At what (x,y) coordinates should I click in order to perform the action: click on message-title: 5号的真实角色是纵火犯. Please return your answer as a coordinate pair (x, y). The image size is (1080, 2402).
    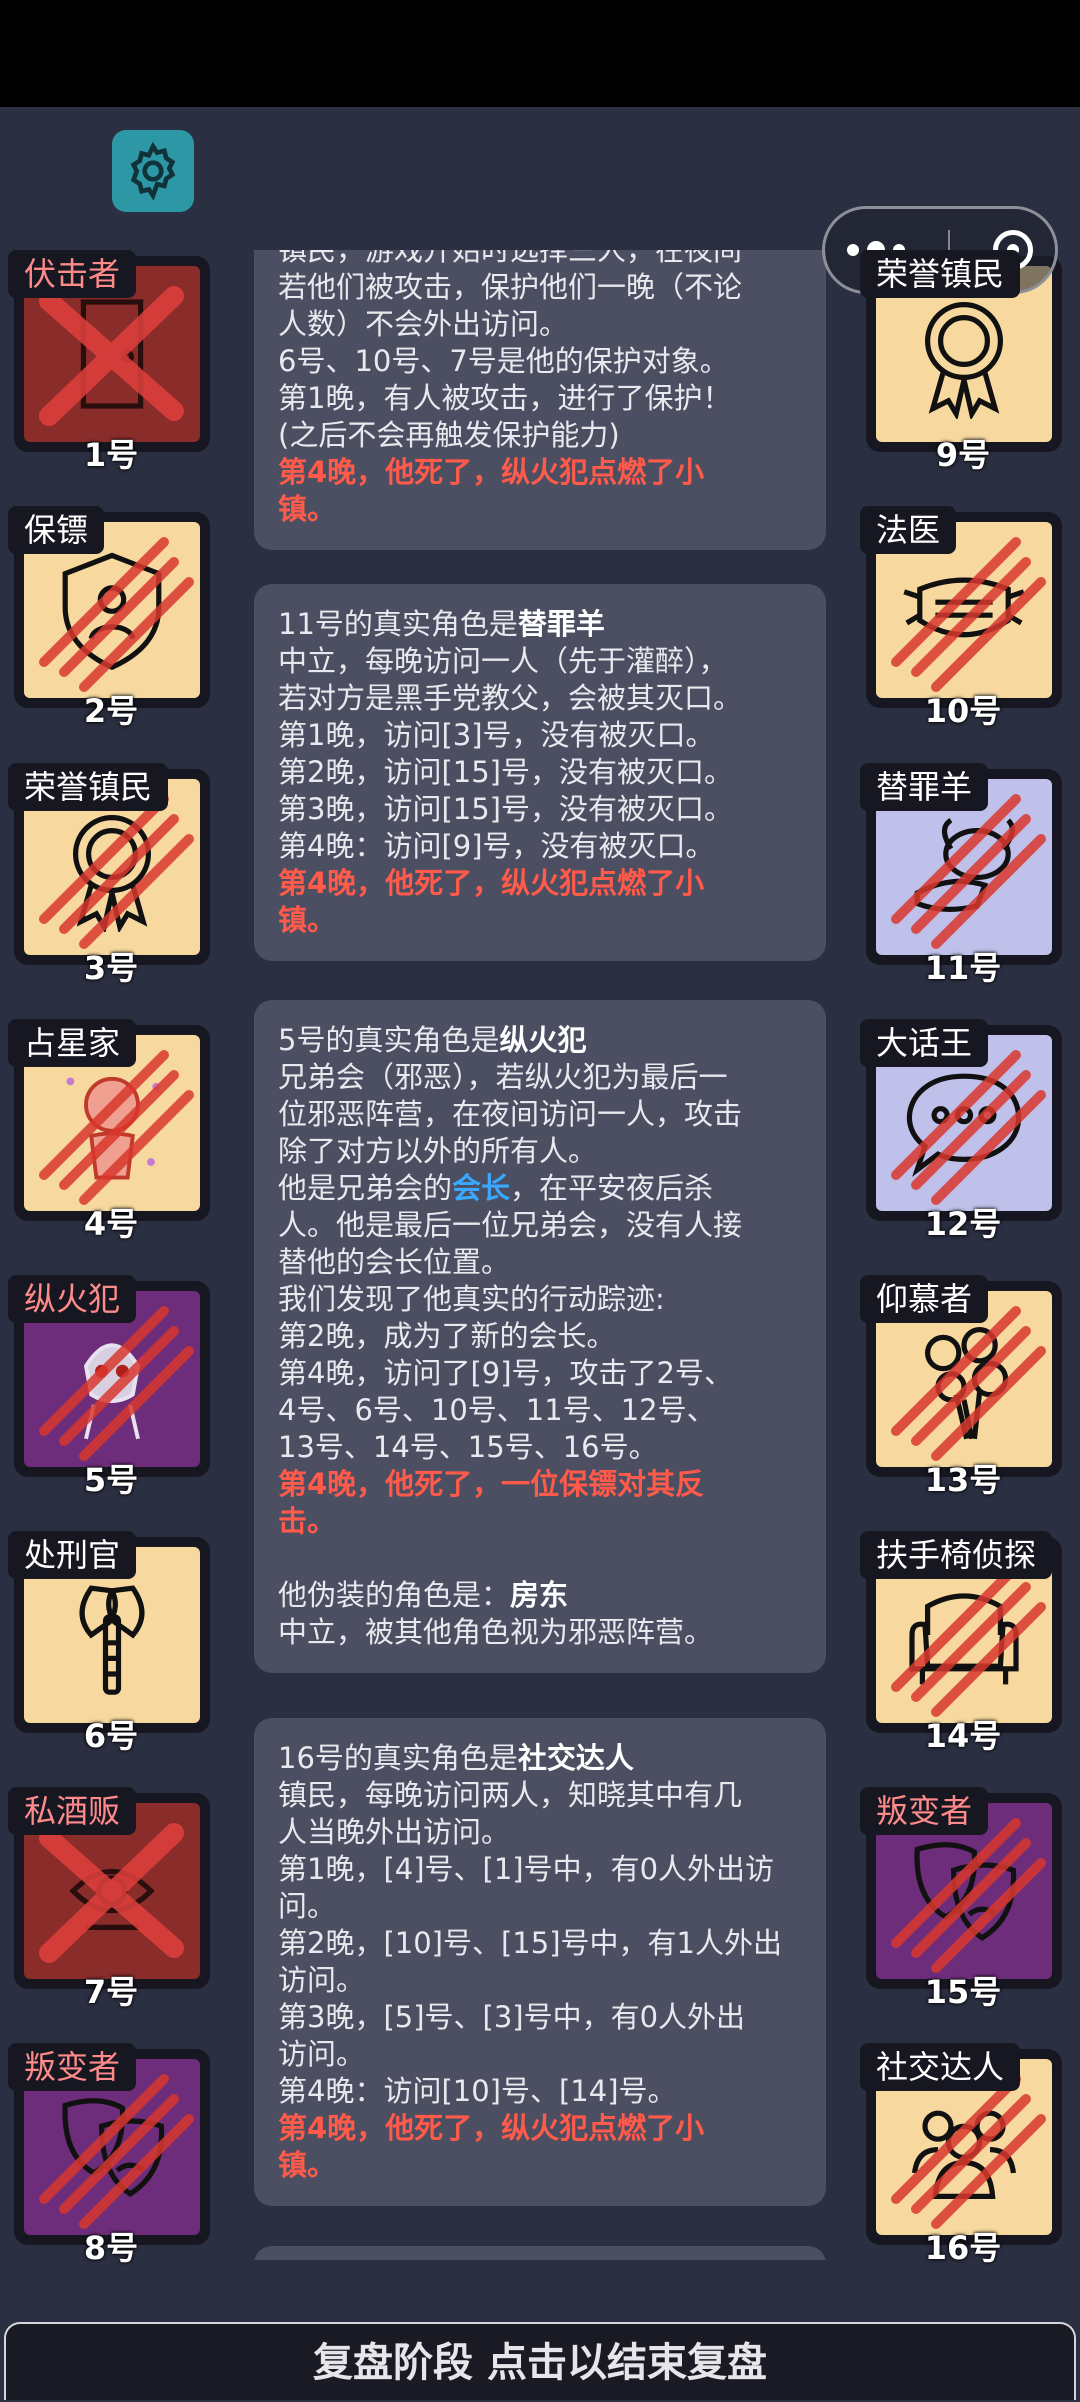
    Looking at the image, I should click on (432, 1040).